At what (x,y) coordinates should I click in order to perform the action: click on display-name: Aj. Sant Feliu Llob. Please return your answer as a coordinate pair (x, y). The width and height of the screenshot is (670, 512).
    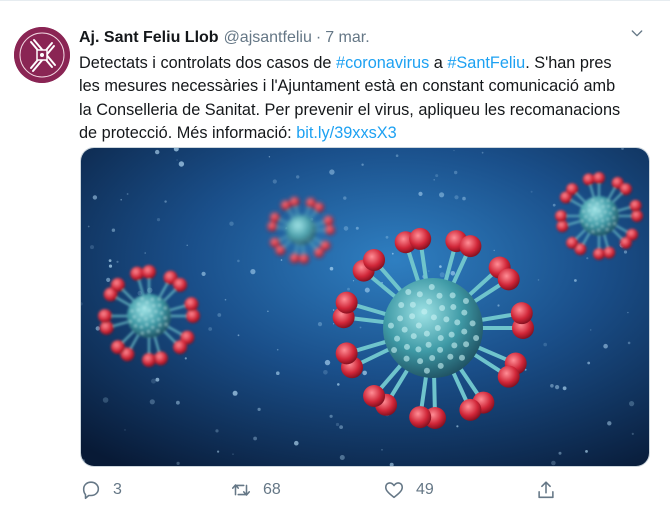
    Looking at the image, I should click on (149, 38).